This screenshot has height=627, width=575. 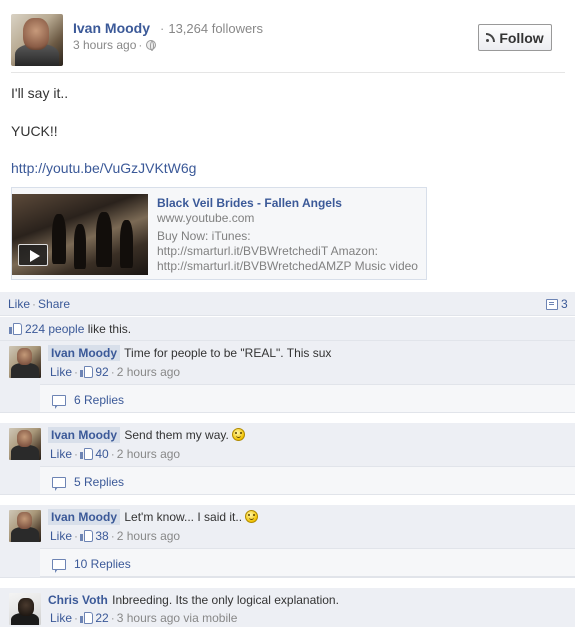 I want to click on comment-meta: Like · 22 · 3 hours ago via mobile, so click(x=144, y=618).